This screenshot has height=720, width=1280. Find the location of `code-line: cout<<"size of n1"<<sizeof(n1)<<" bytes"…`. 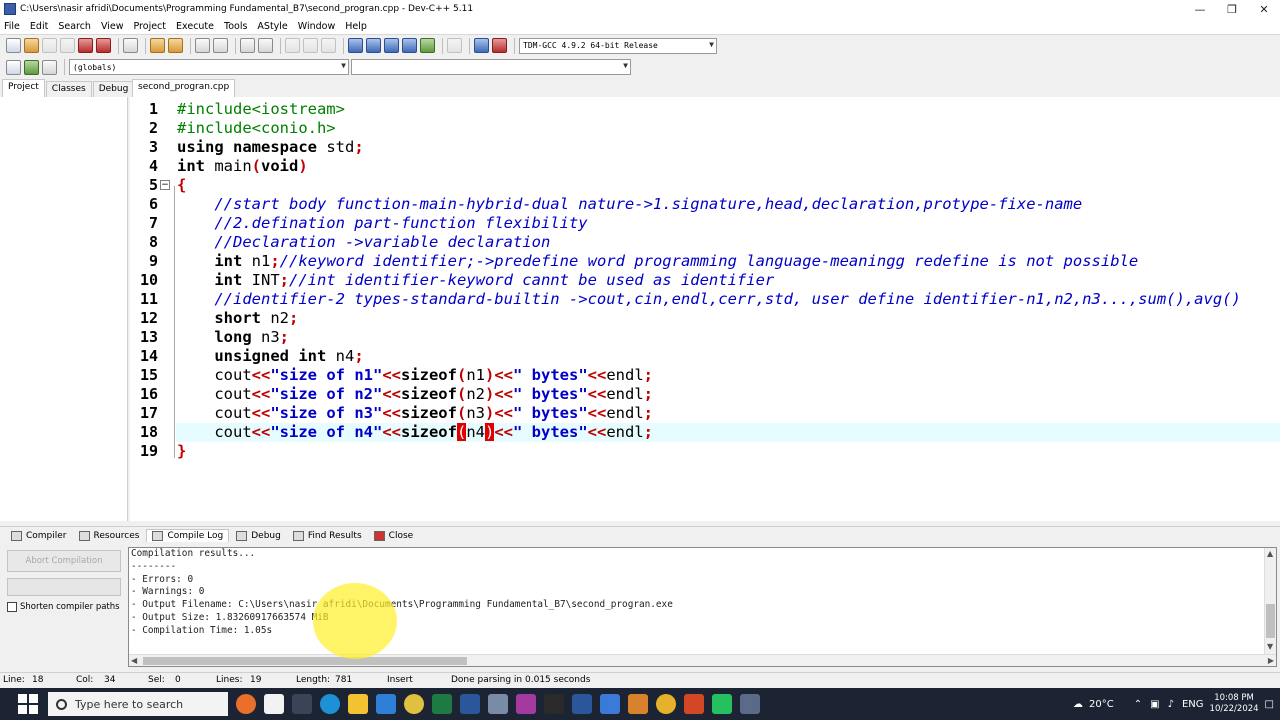

code-line: cout<<"size of n1"<<sizeof(n1)<<" bytes"… is located at coordinates (705, 375).